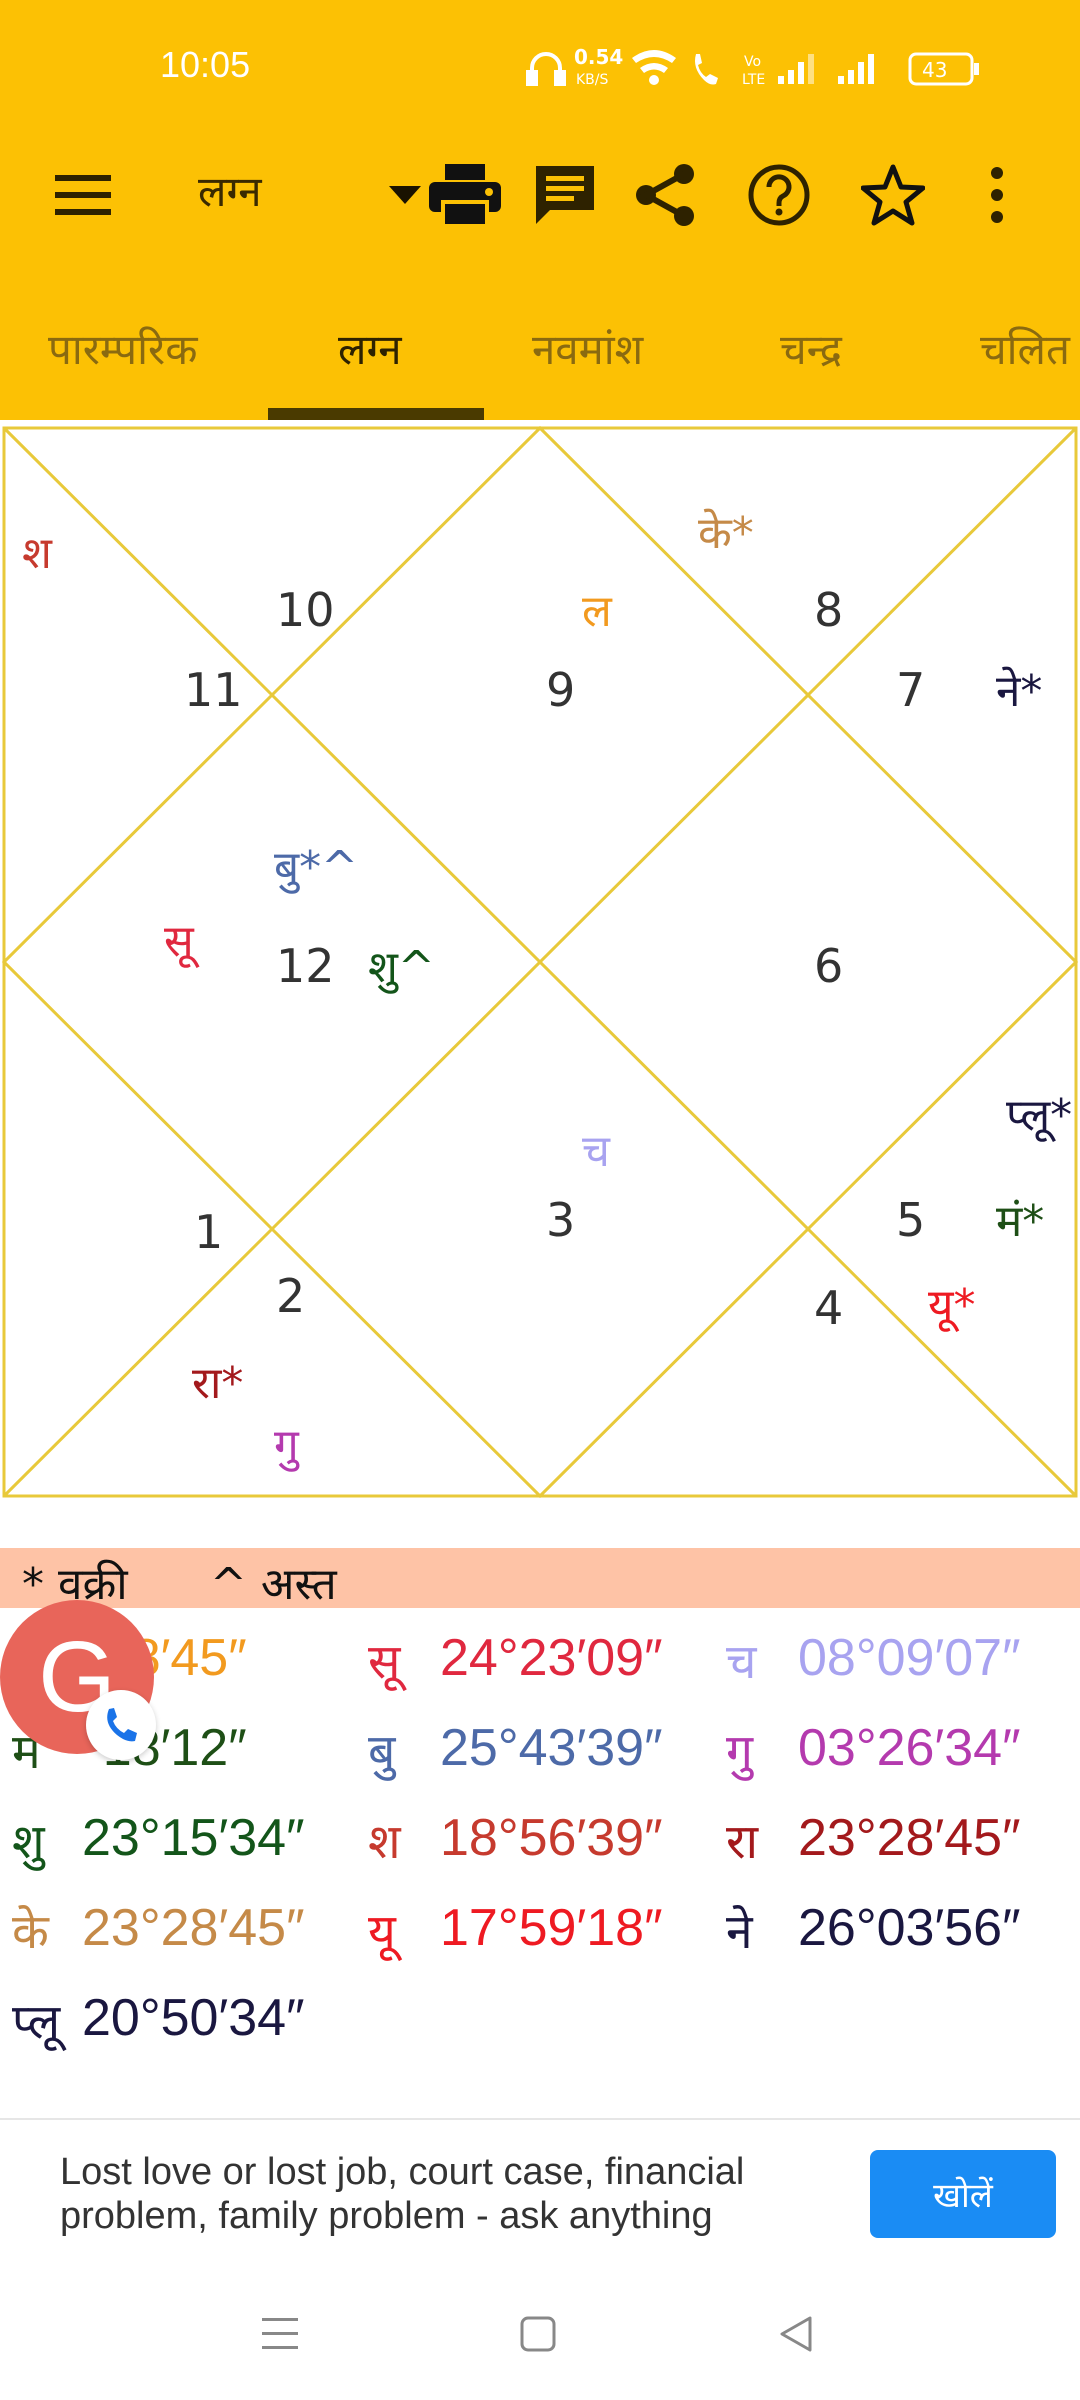 The width and height of the screenshot is (1080, 2400). What do you see at coordinates (963, 2194) in the screenshot?
I see `ad-open-button: खोलें` at bounding box center [963, 2194].